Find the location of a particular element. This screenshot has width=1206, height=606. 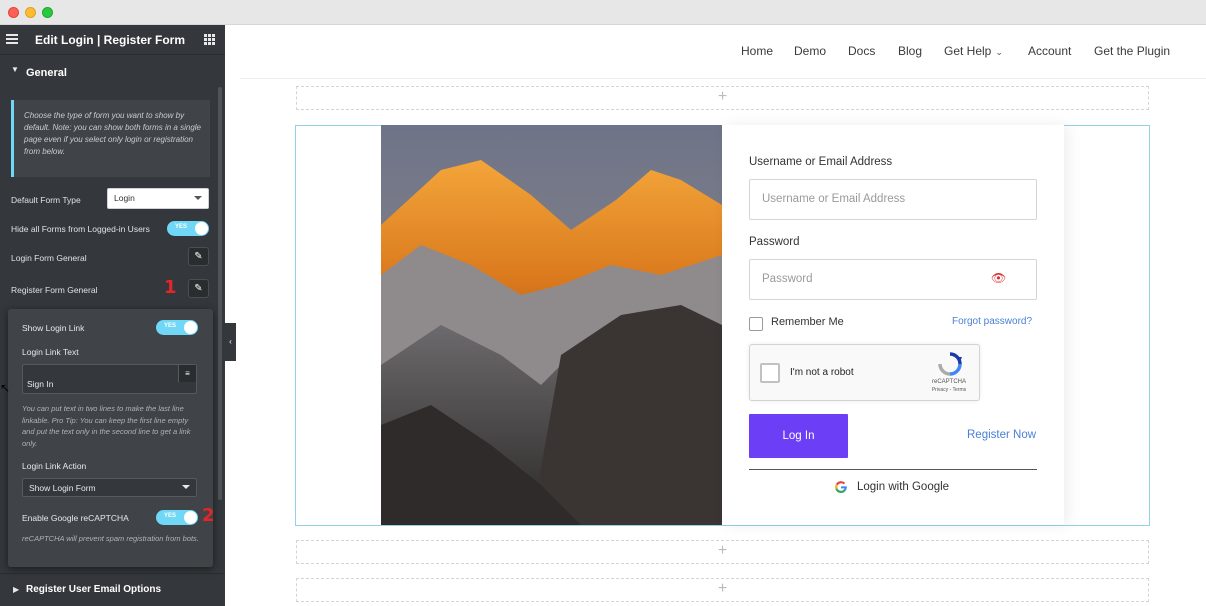

collapse-panel-button: ‹ is located at coordinates (230, 342).